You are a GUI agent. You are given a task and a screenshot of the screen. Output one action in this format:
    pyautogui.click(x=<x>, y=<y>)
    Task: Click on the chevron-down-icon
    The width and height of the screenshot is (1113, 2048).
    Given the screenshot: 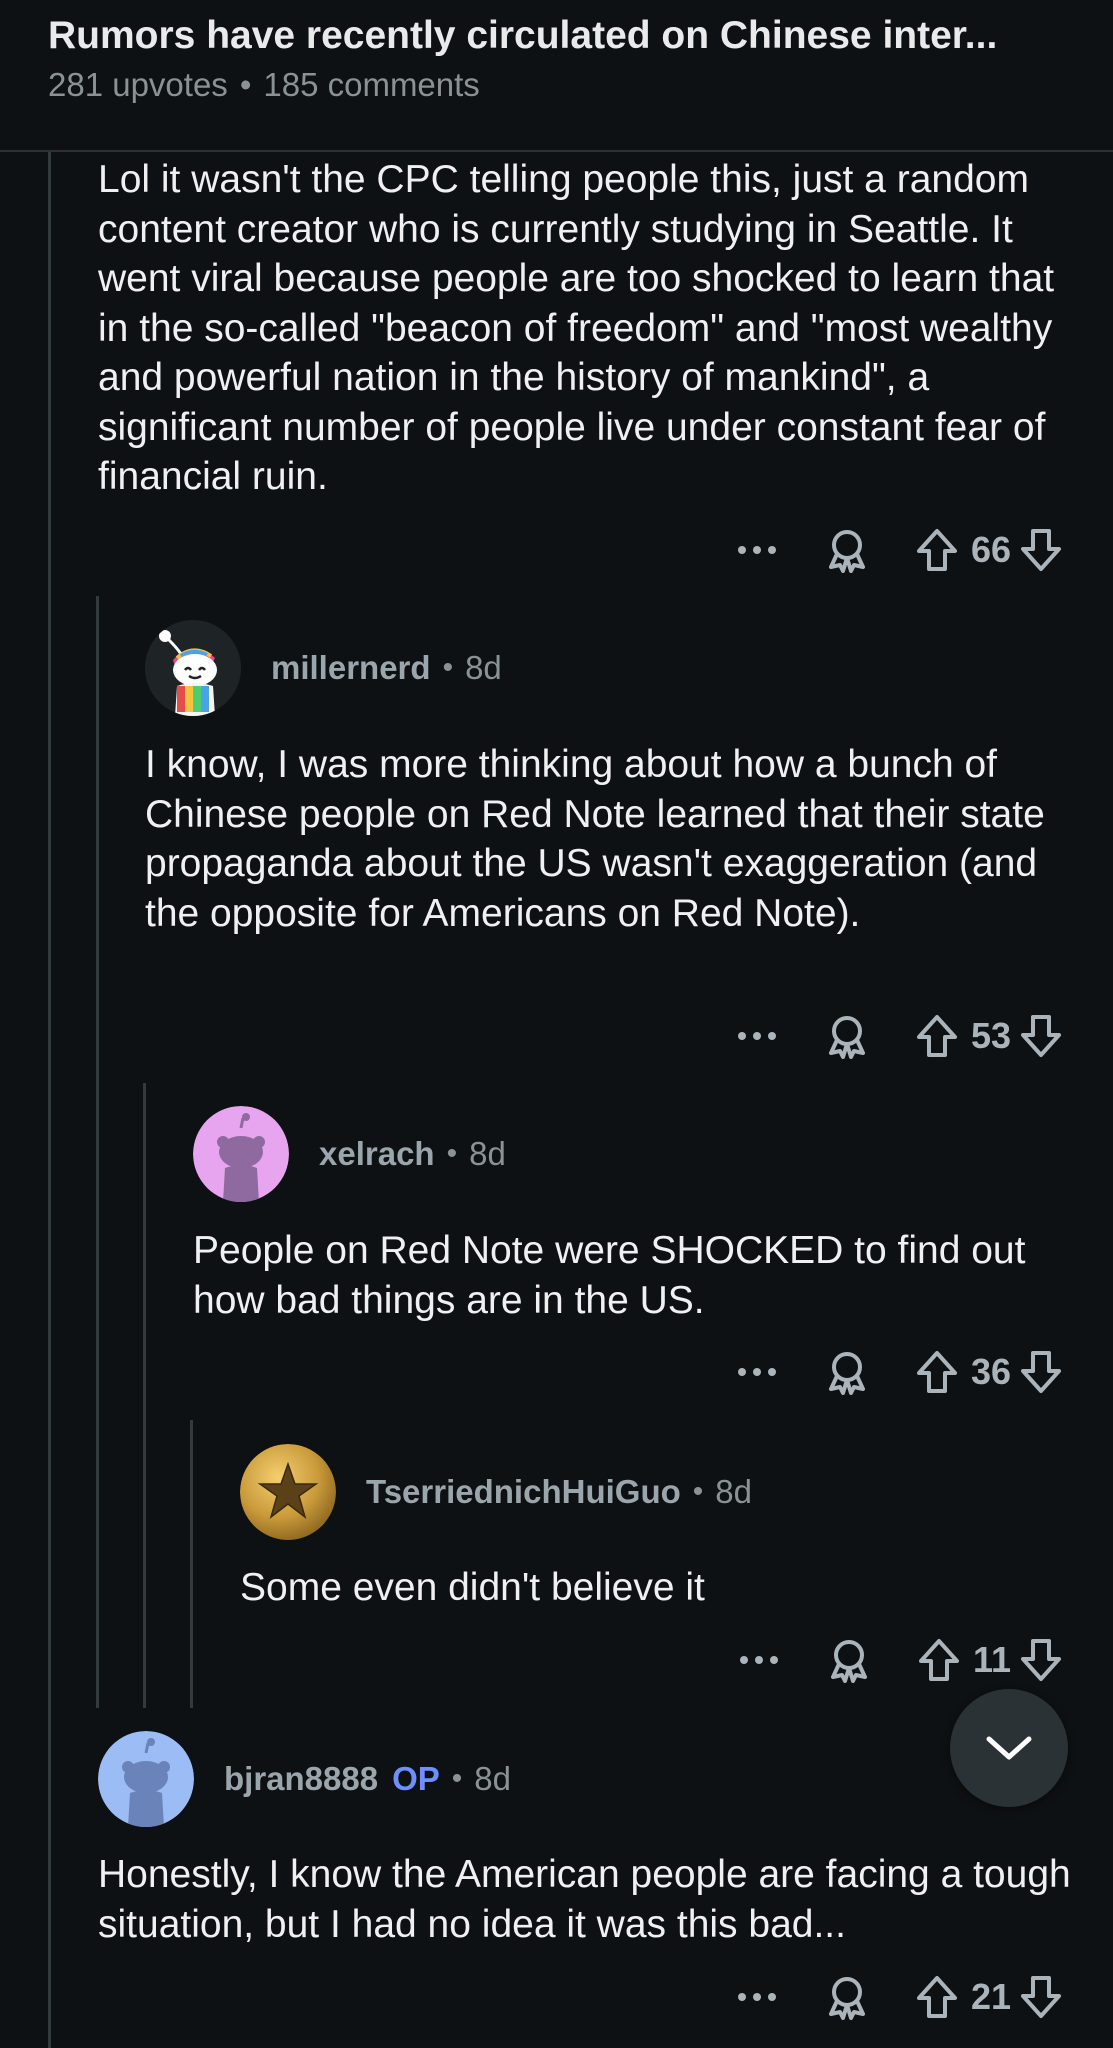 What is the action you would take?
    pyautogui.click(x=1009, y=1748)
    